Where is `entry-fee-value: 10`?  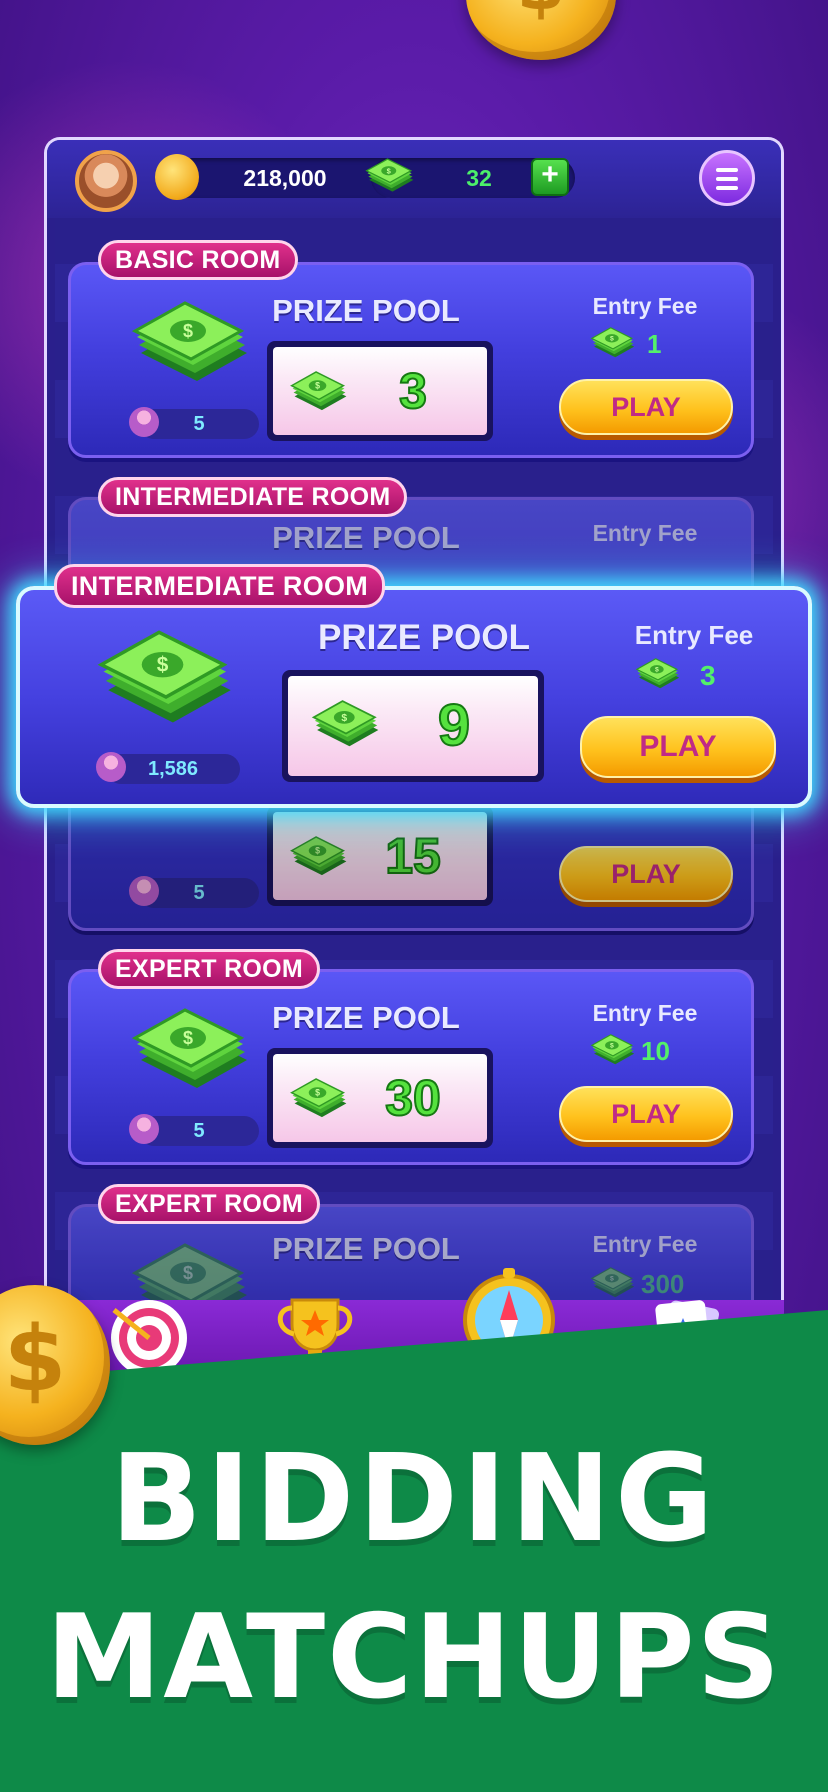 entry-fee-value: 10 is located at coordinates (655, 1051).